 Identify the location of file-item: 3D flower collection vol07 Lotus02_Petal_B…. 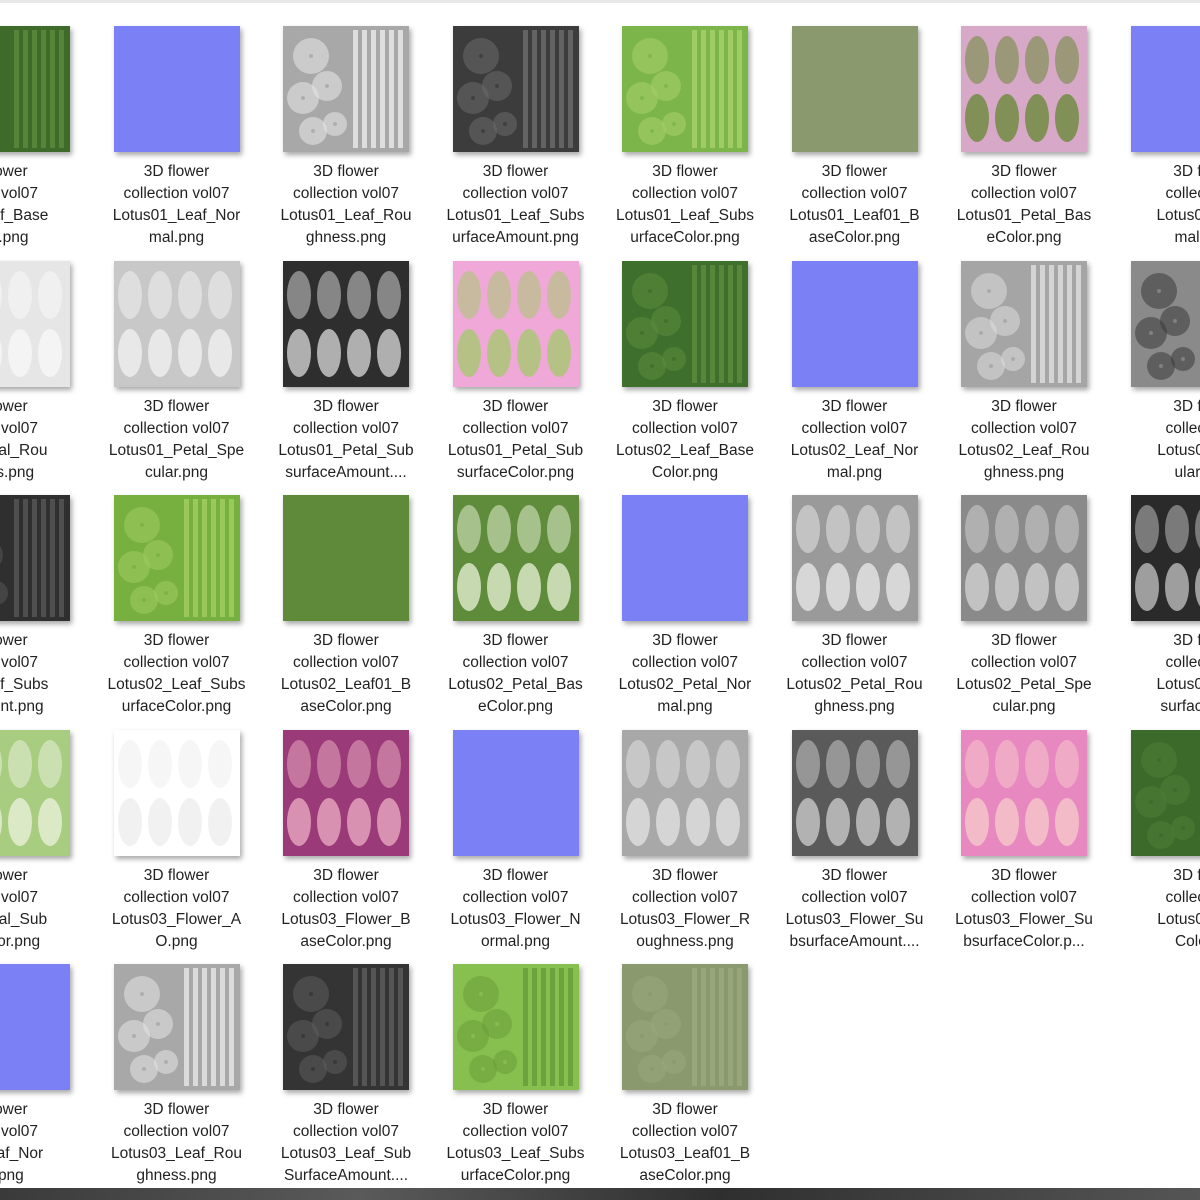
(502, 592).